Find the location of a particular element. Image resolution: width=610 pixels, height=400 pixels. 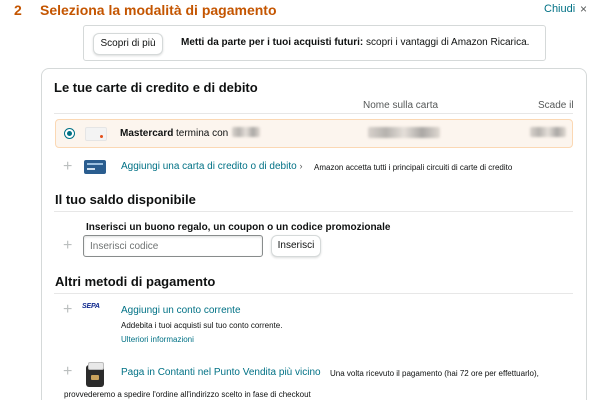

selected-card-row: Mastercard termina con is located at coordinates (314, 133).